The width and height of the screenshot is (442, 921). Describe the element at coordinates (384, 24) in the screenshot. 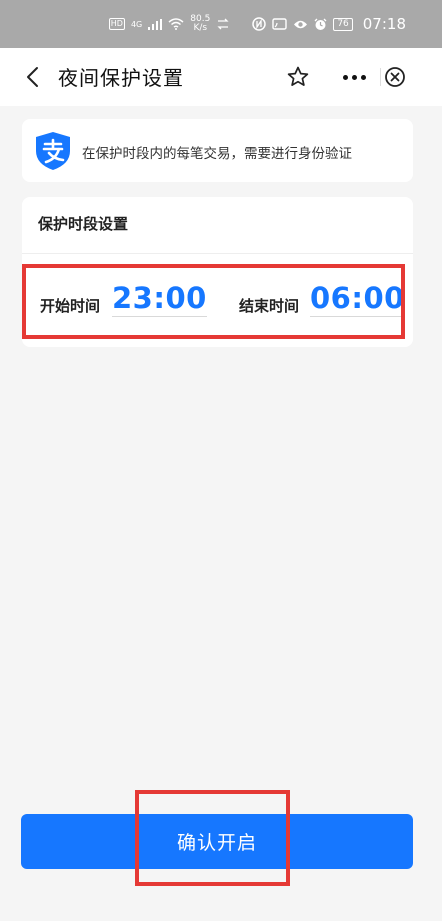

I see `status-time: 07:18` at that location.